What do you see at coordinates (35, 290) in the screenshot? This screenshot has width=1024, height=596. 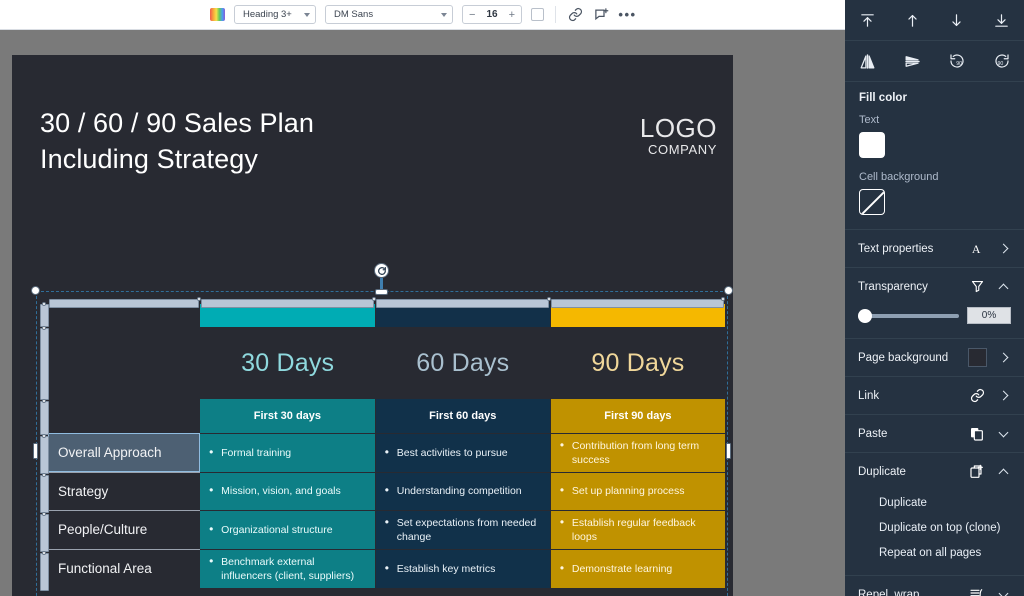 I see `resize-handle-tl` at bounding box center [35, 290].